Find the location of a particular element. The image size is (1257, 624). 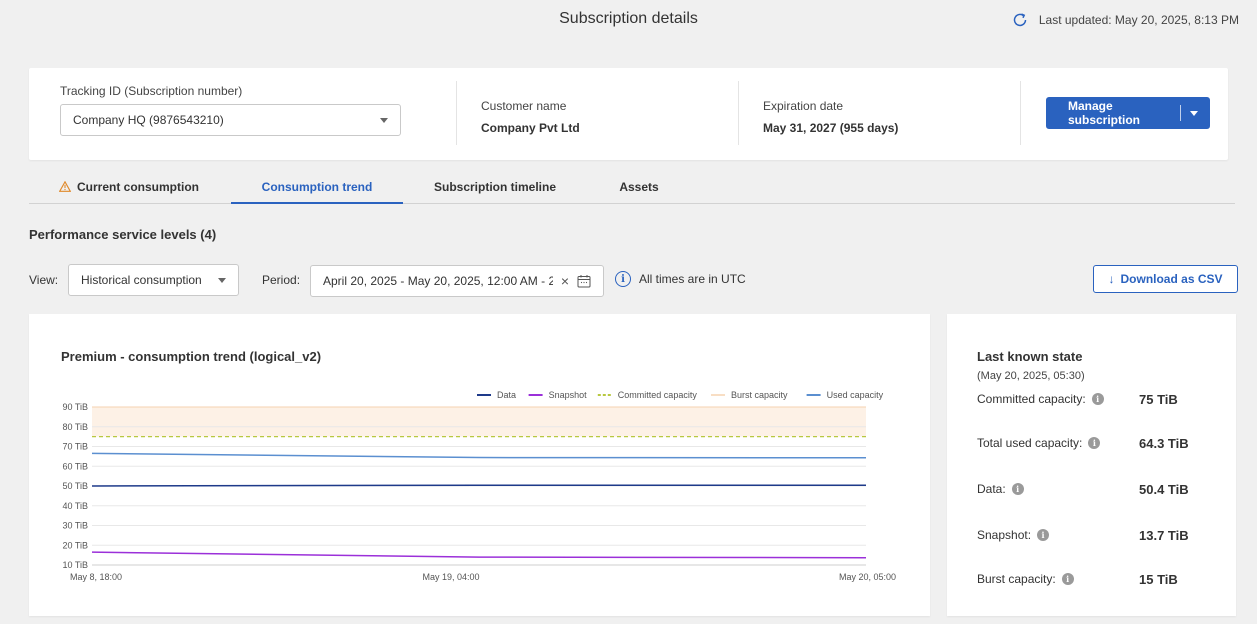

tracking-id-label: Tracking ID (Subscription number) is located at coordinates (151, 91).